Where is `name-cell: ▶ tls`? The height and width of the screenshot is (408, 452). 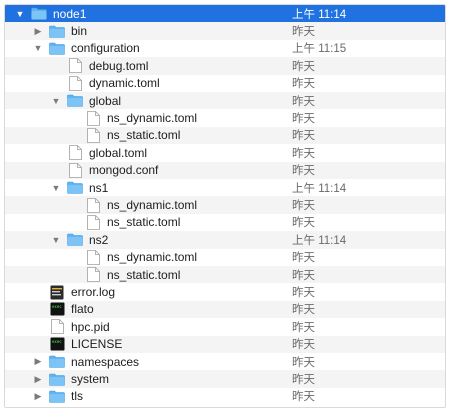 name-cell: ▶ tls is located at coordinates (58, 396).